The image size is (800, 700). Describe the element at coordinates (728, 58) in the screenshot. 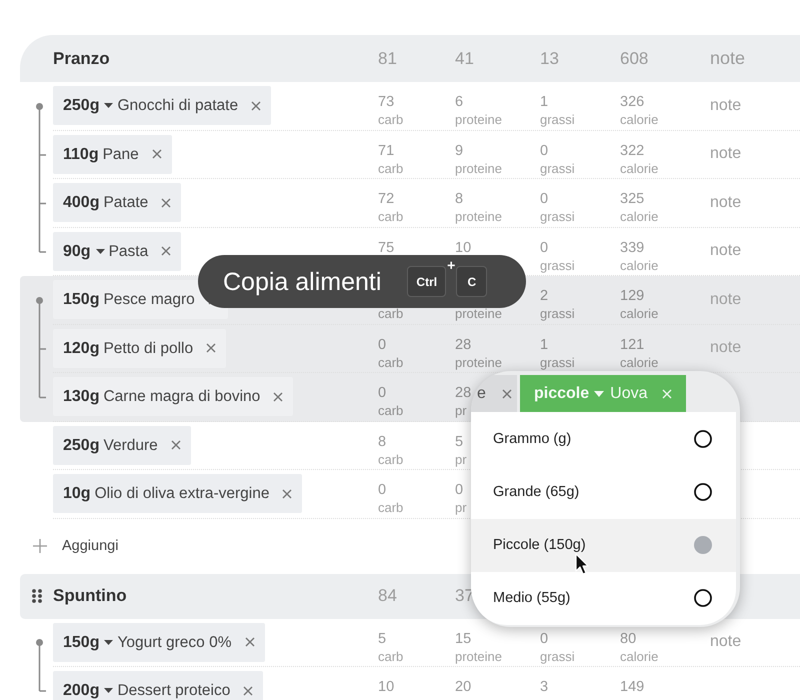

I see `note-header: note` at that location.